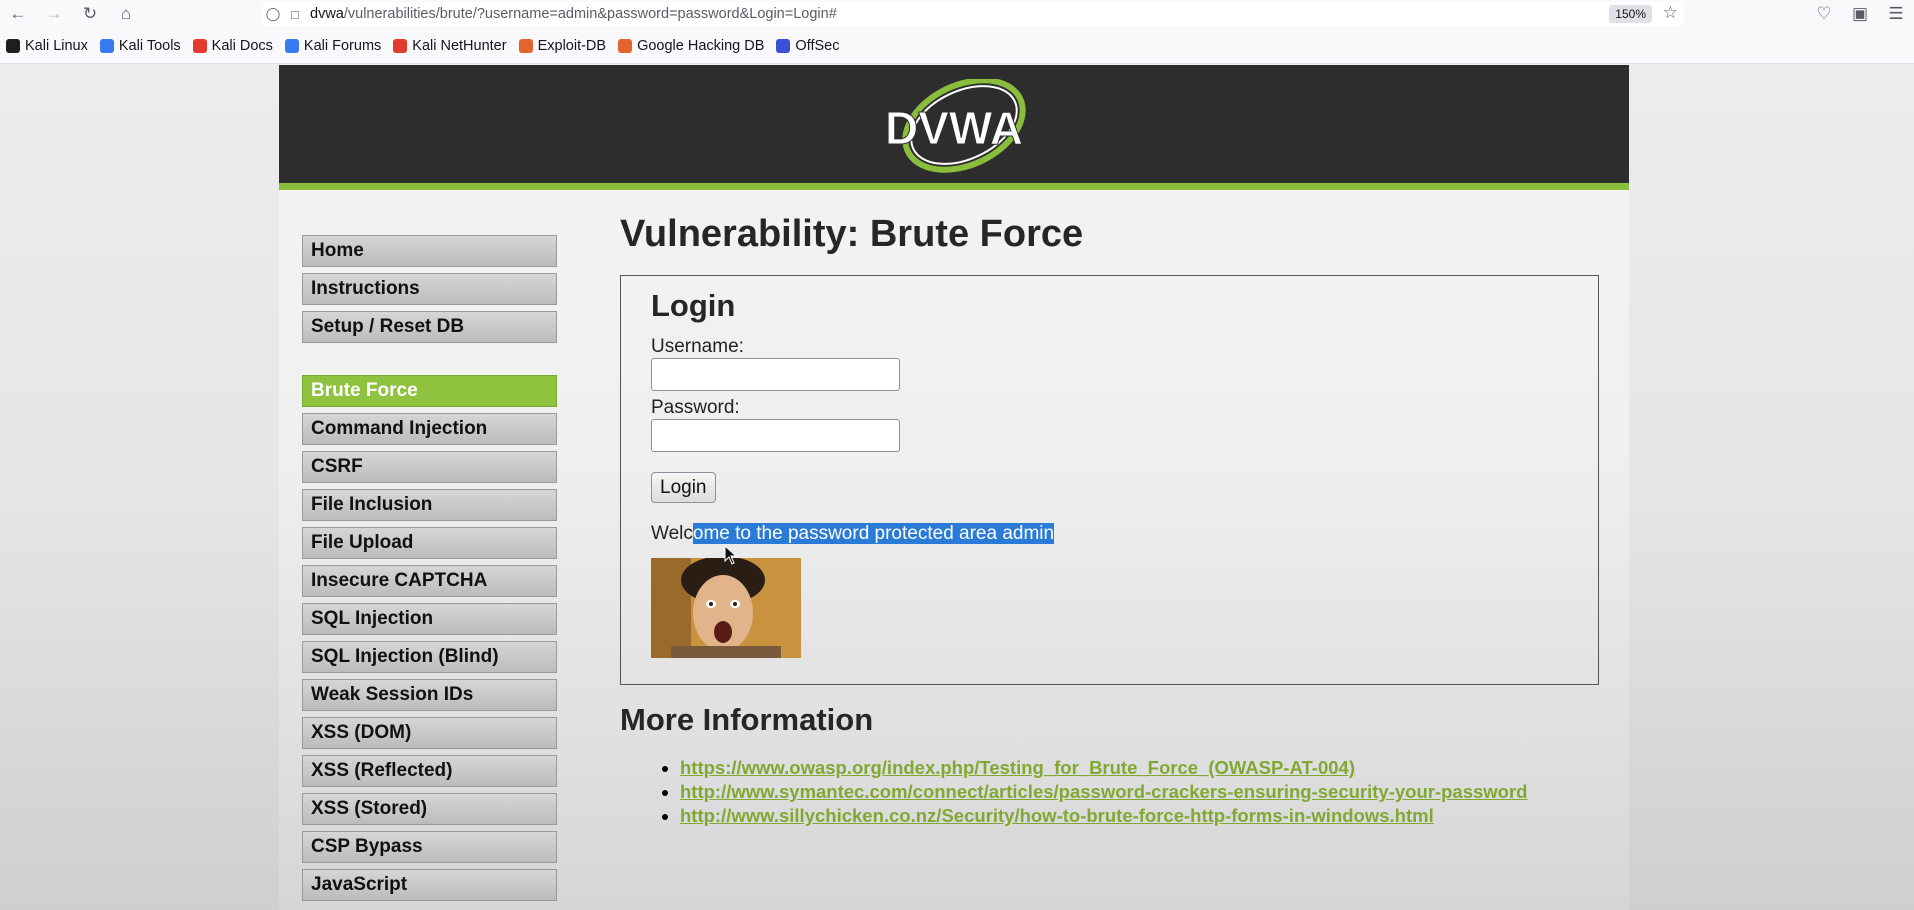 Image resolution: width=1914 pixels, height=910 pixels. Describe the element at coordinates (459, 45) in the screenshot. I see `bookmark-label: Kali NetHunter` at that location.